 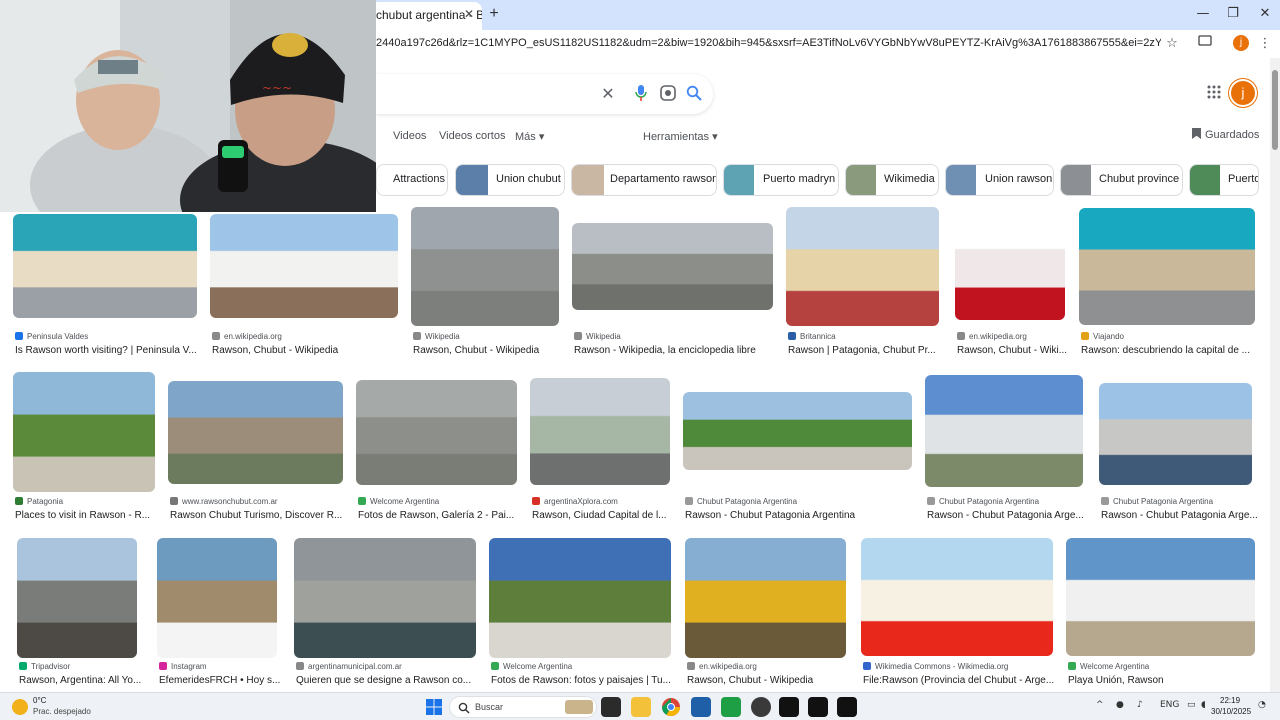 I want to click on scrollbar-thumb, so click(x=1275, y=110).